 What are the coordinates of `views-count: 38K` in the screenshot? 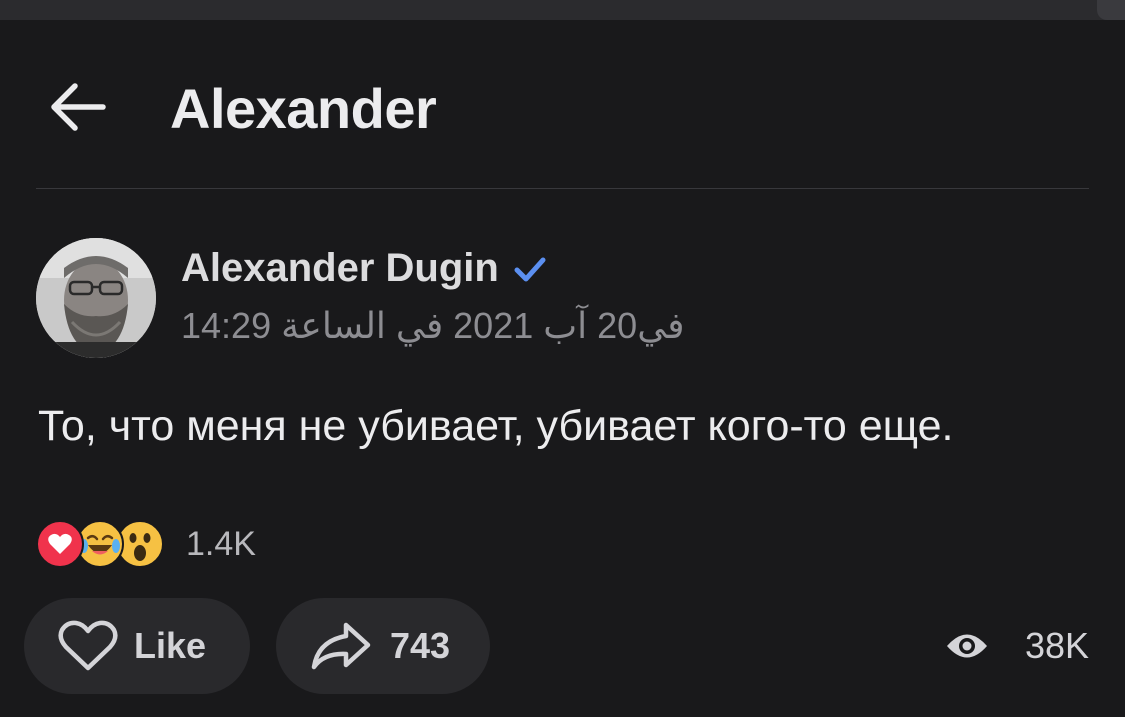 It's located at (1056, 645).